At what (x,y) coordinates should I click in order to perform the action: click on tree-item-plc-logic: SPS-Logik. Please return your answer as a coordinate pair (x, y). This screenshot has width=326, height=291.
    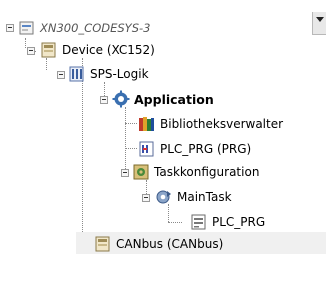
    Looking at the image, I should click on (108, 74).